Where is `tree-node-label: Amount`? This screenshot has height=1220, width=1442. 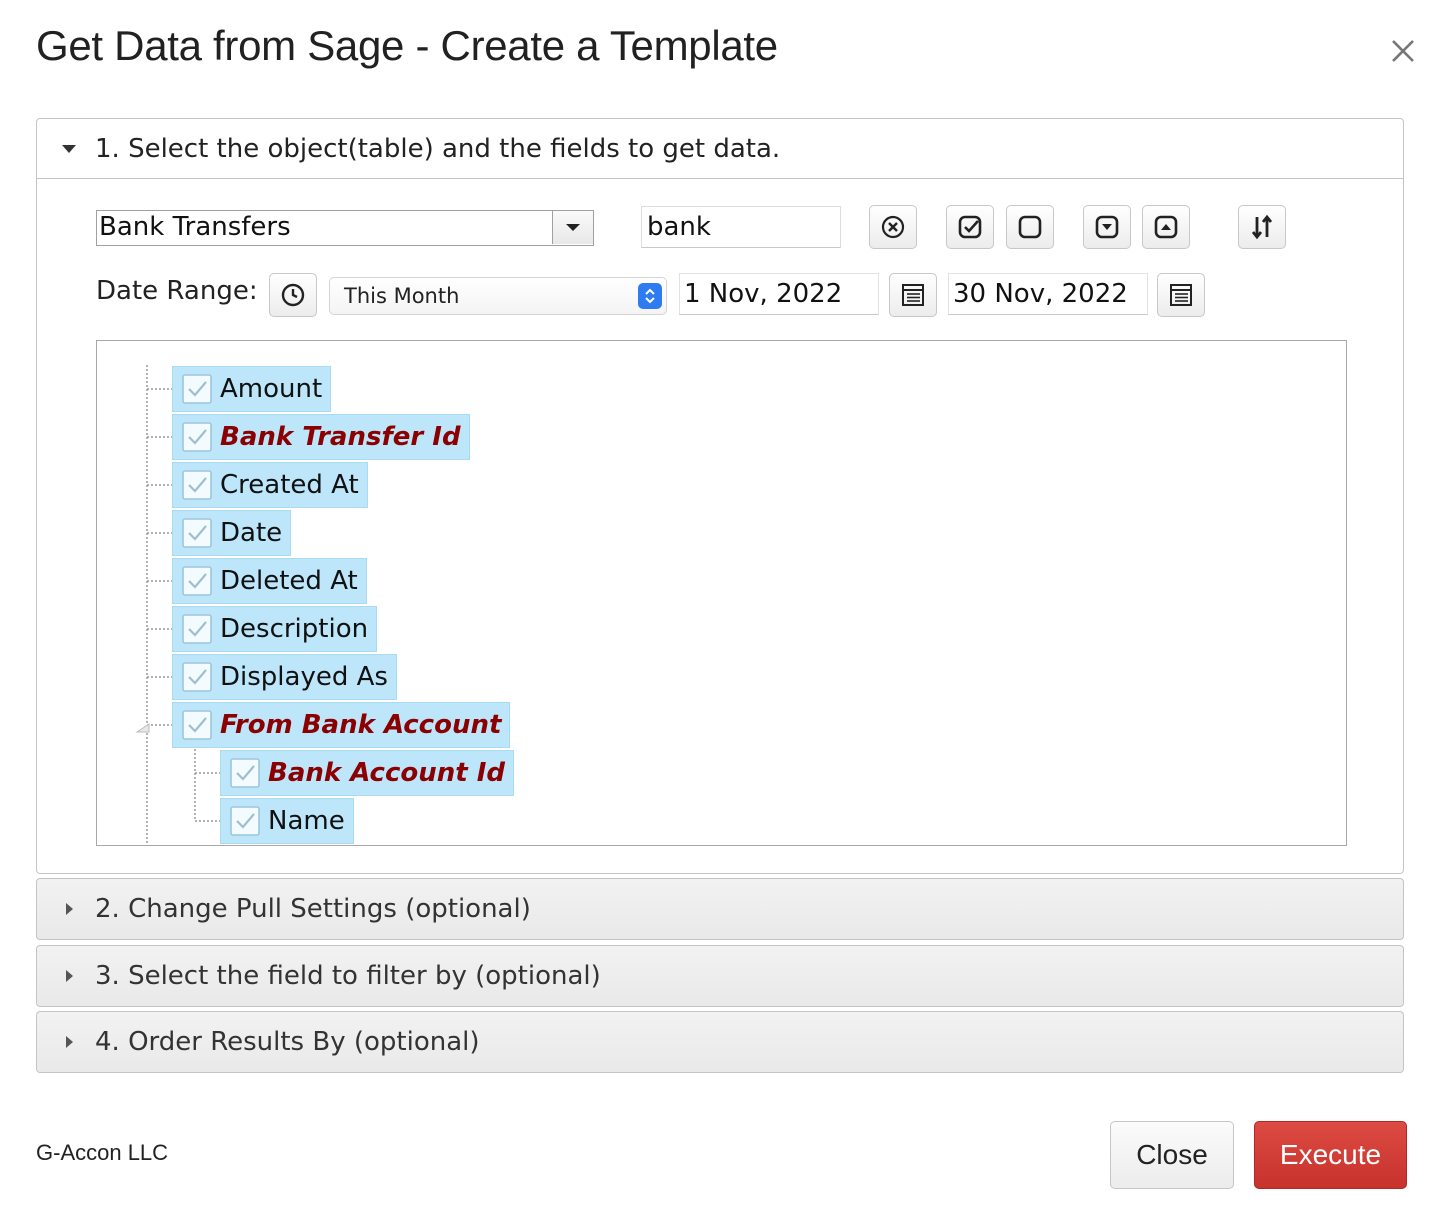
tree-node-label: Amount is located at coordinates (271, 389).